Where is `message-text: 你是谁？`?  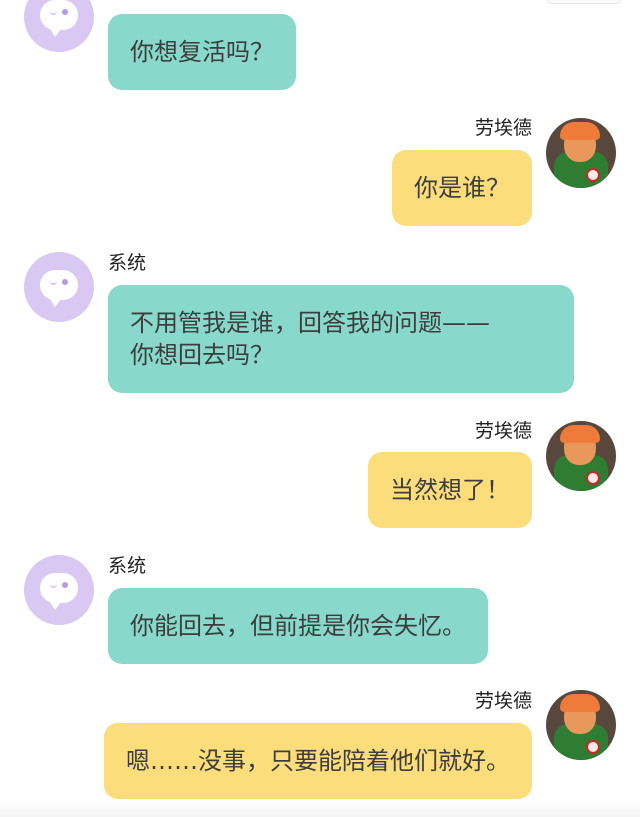 message-text: 你是谁？ is located at coordinates (462, 188).